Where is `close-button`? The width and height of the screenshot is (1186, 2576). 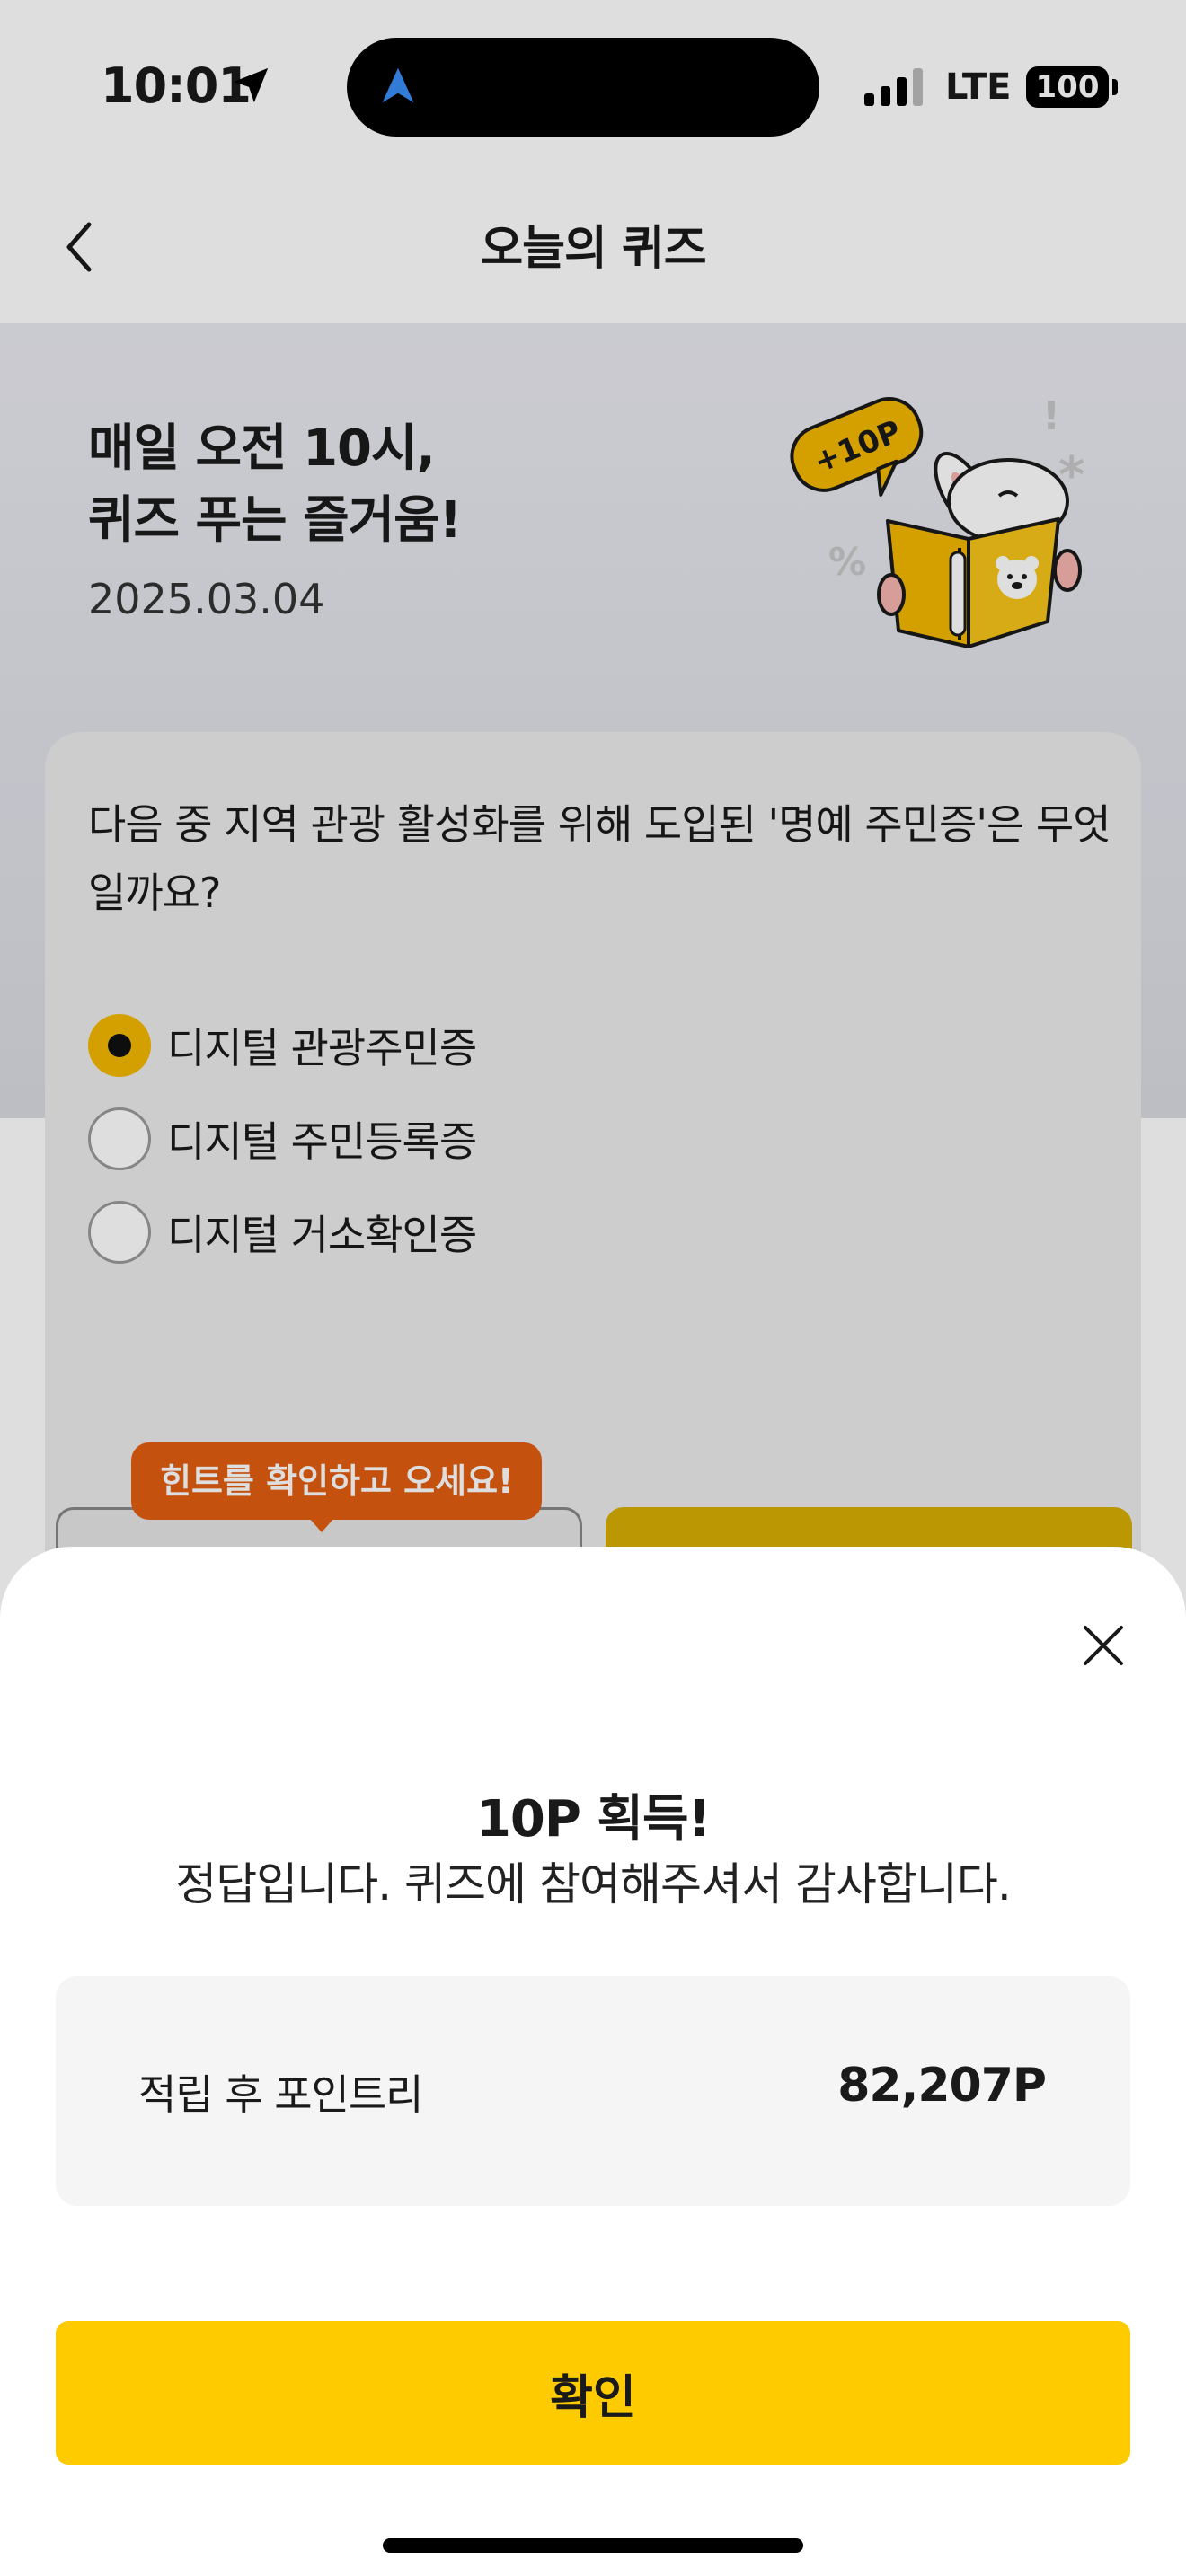 close-button is located at coordinates (1103, 1645).